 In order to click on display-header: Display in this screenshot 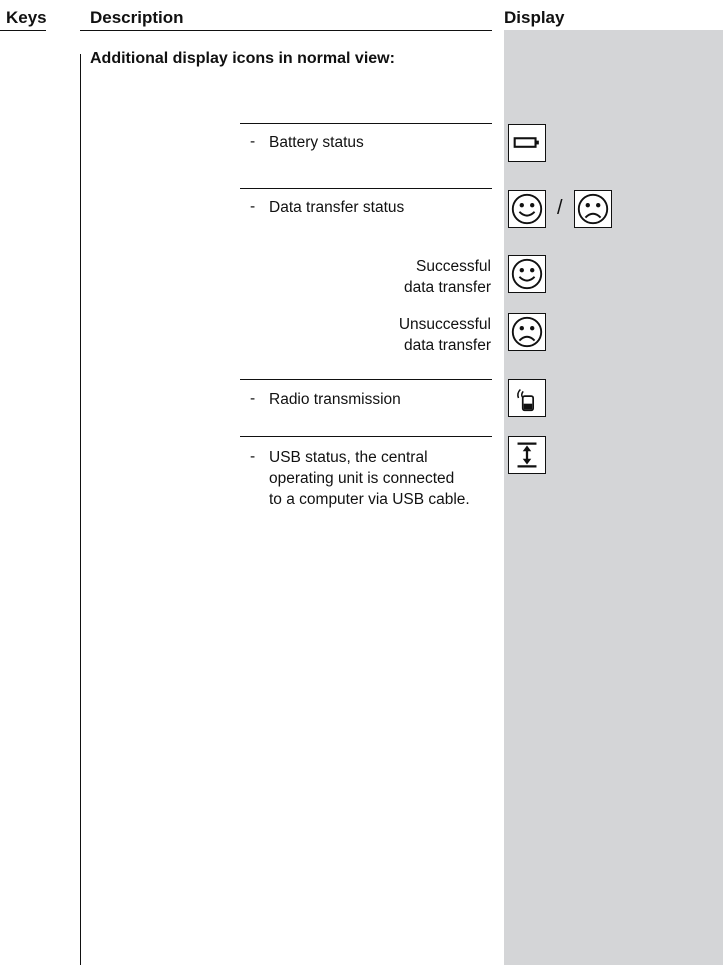, I will do `click(534, 17)`.